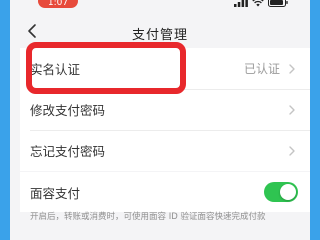  I want to click on signal-icon, so click(241, 3).